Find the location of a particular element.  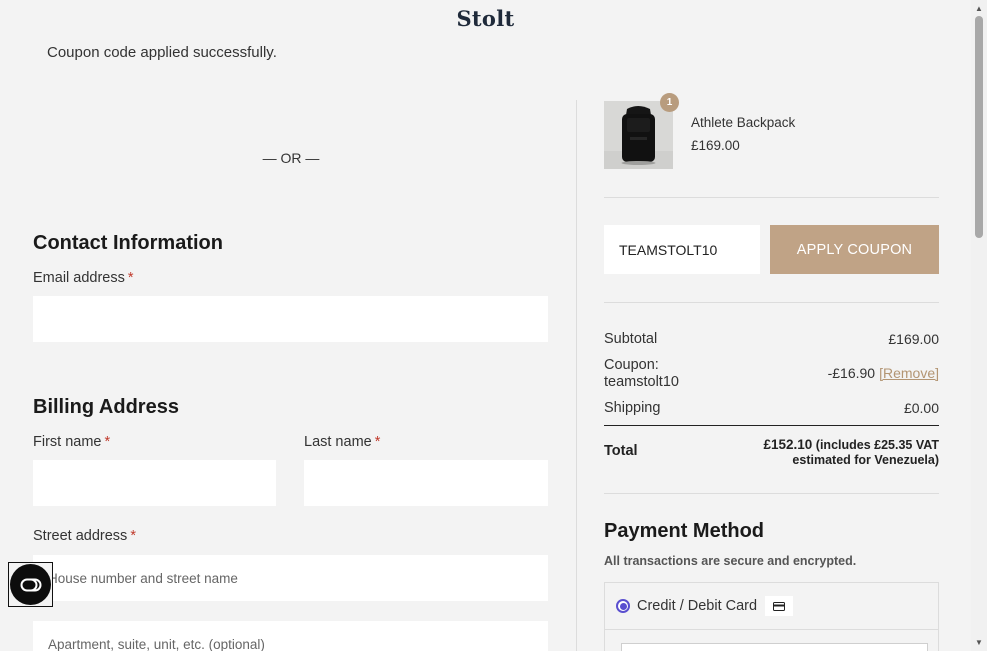

shipping-label: Shipping is located at coordinates (632, 408).